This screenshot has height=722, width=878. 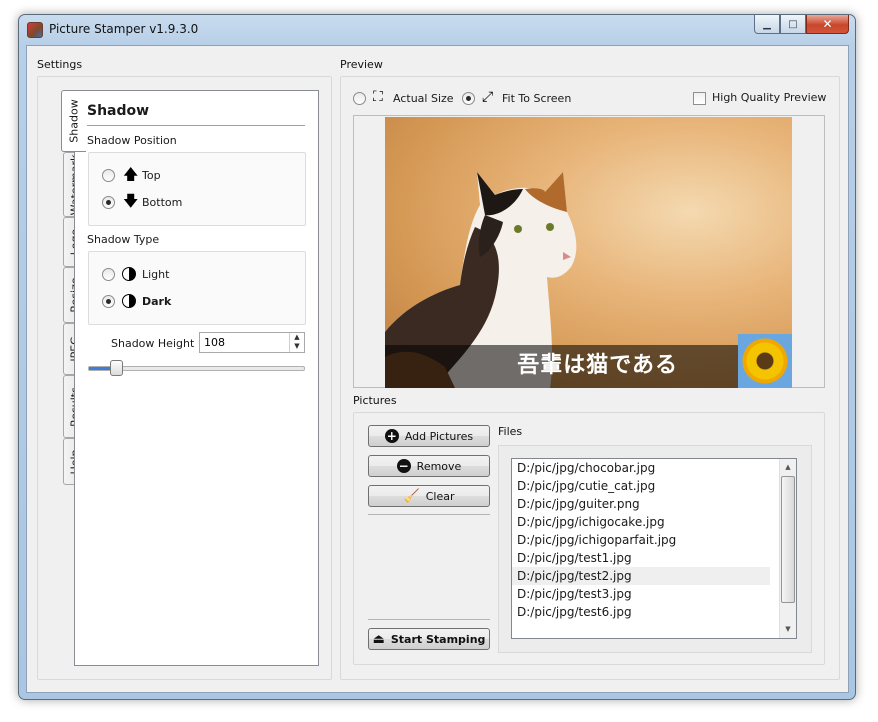 What do you see at coordinates (60, 64) in the screenshot?
I see `settings-group-label: Settings` at bounding box center [60, 64].